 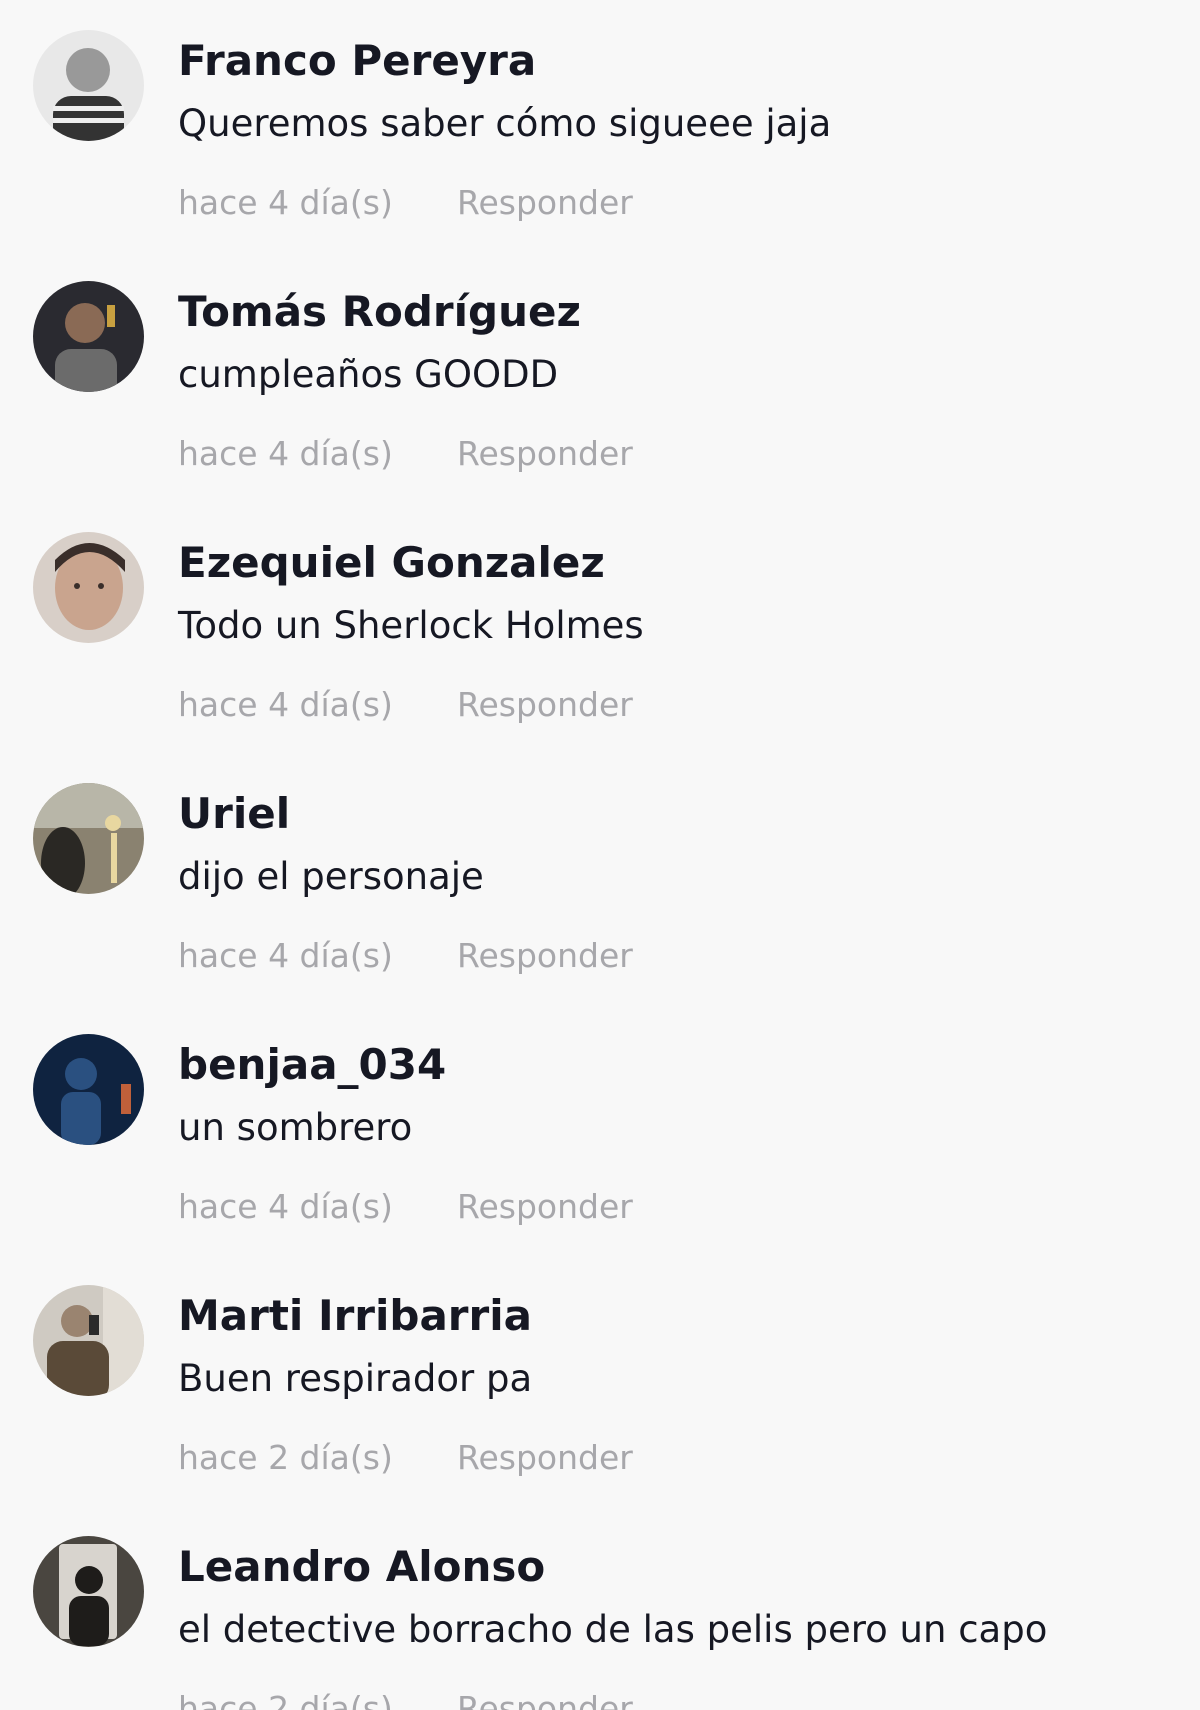 What do you see at coordinates (295, 1127) in the screenshot?
I see `comment-text: un sombrero` at bounding box center [295, 1127].